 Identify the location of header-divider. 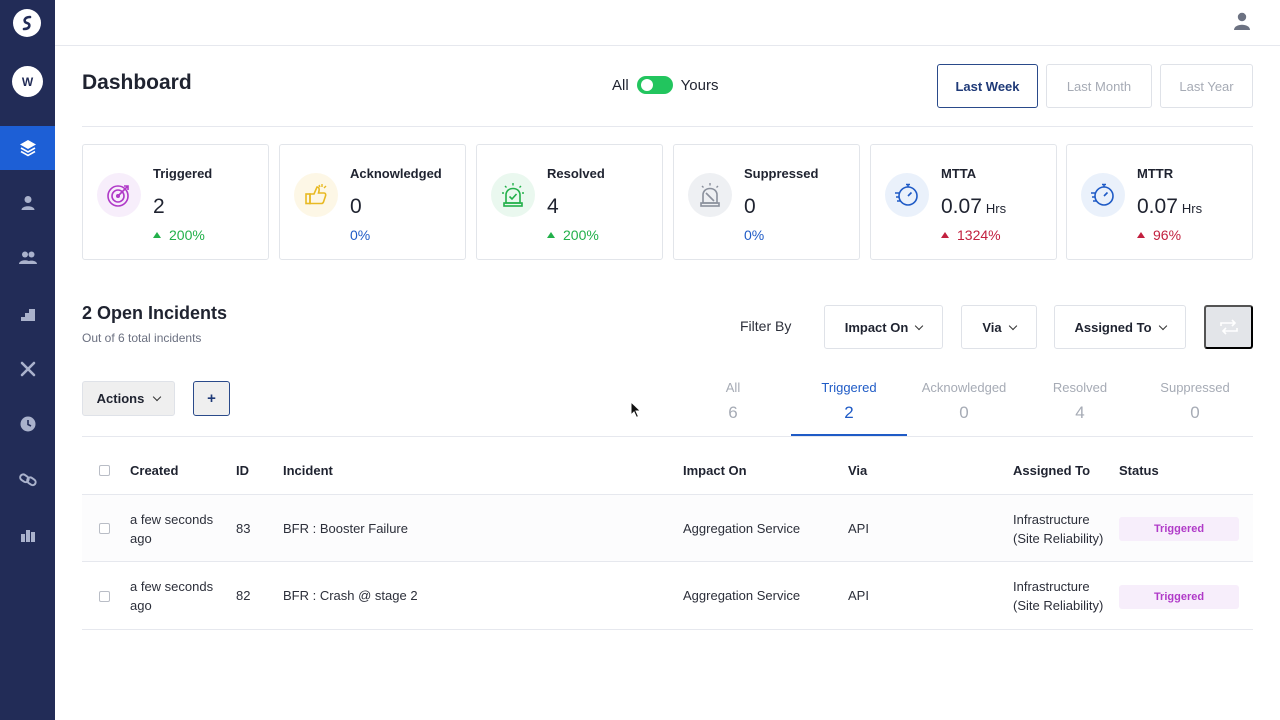
(667, 126).